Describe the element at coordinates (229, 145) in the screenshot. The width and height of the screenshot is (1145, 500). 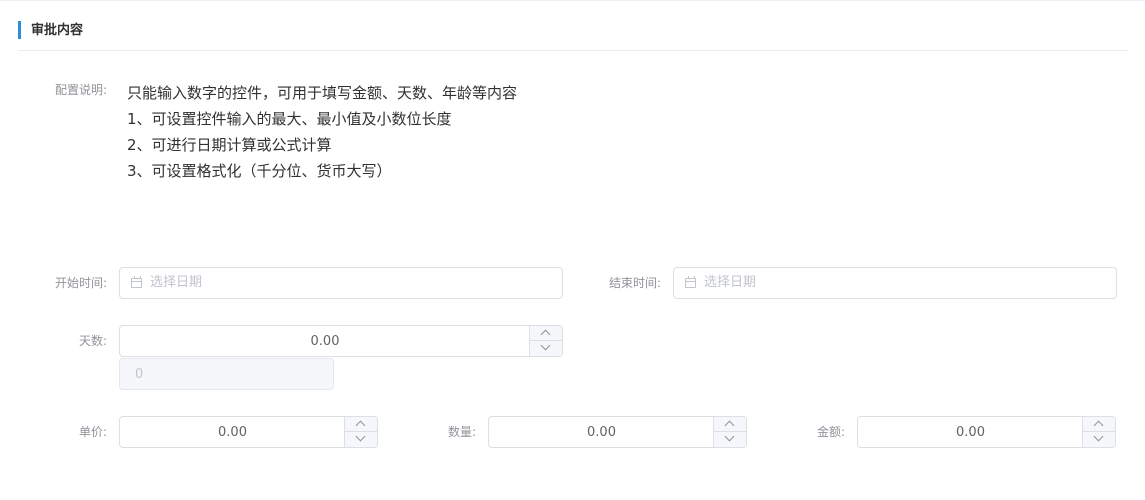
I see `config-description-line: 2、可进行日期计算或公式计算` at that location.